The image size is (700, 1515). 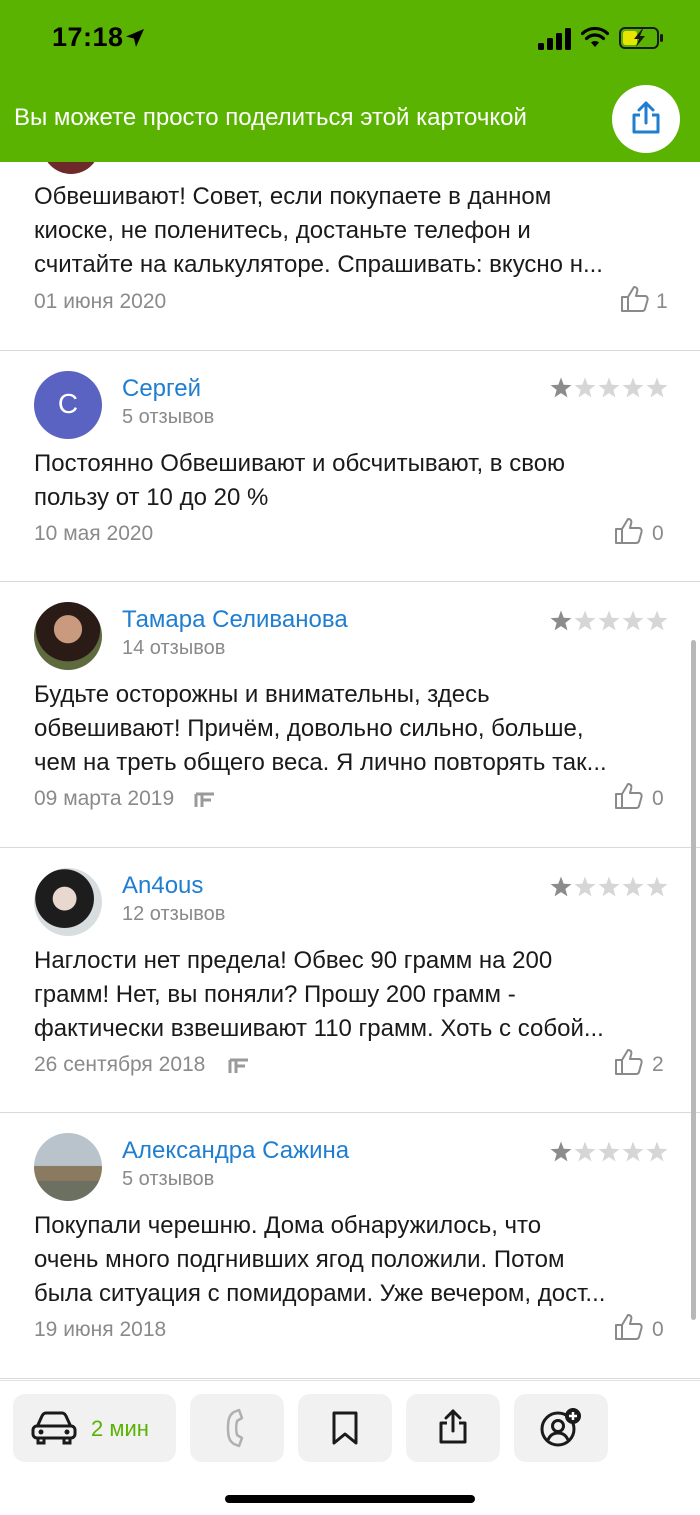 I want to click on like-count: 2, so click(x=658, y=1064).